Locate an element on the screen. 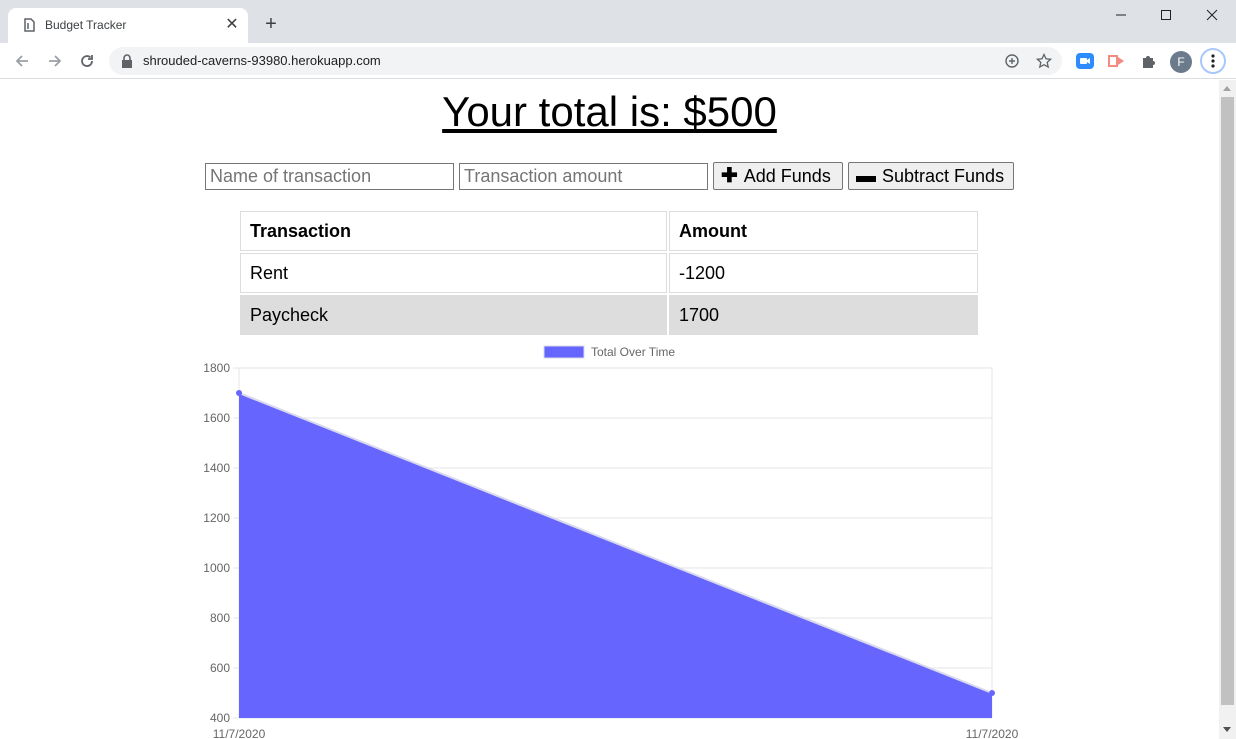  table-row: Paycheck 1700 is located at coordinates (609, 315).